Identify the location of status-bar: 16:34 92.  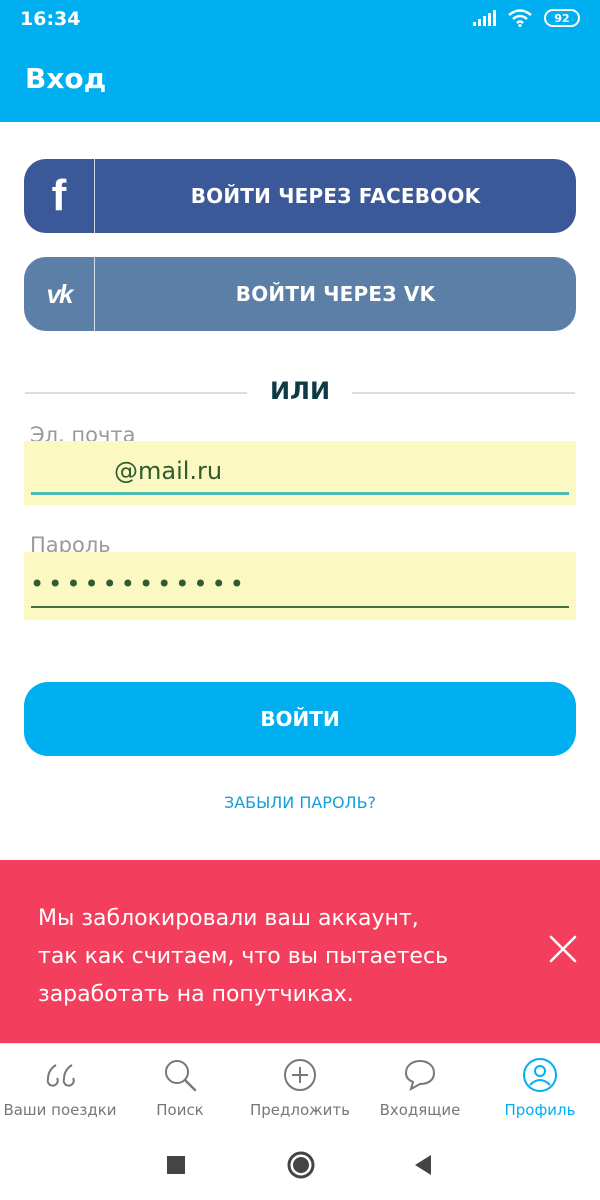
(300, 19).